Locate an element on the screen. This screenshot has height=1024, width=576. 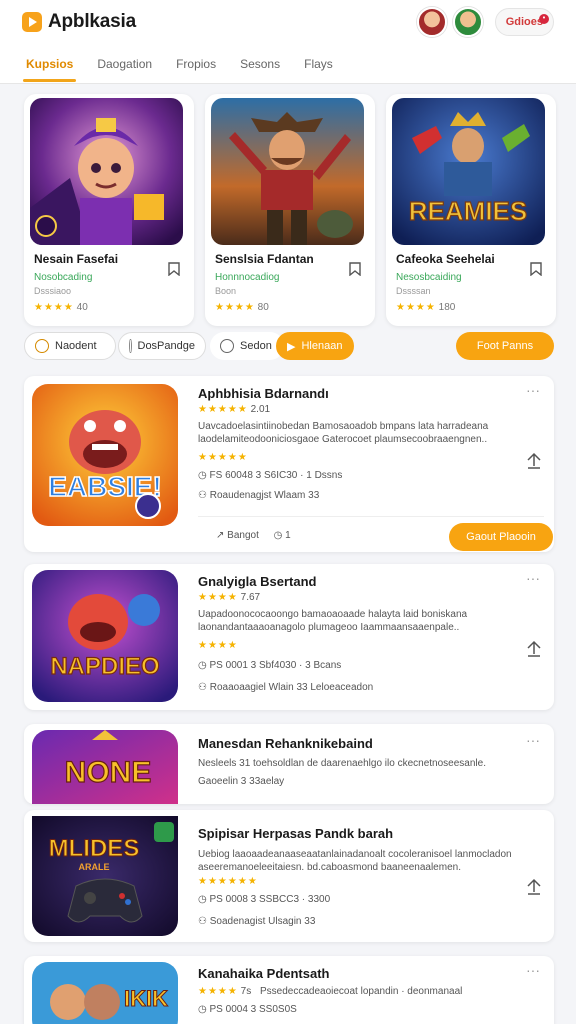
tag-text: Soadenagist Ulsagin 33 is located at coordinates (262, 921).